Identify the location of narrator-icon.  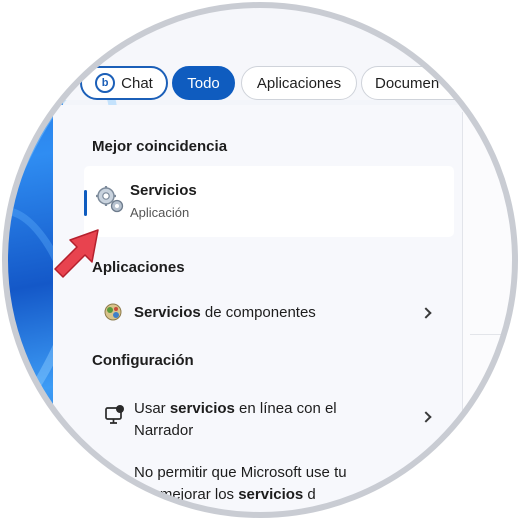
(114, 414).